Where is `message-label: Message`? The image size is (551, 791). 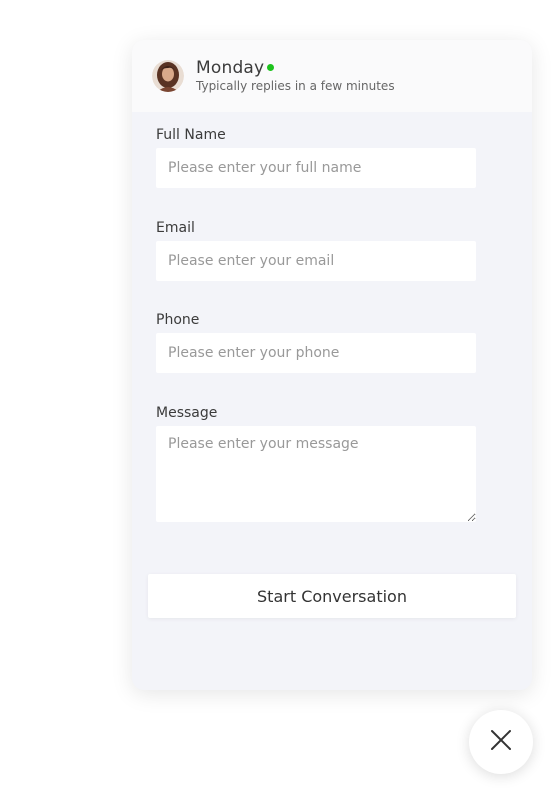 message-label: Message is located at coordinates (187, 413).